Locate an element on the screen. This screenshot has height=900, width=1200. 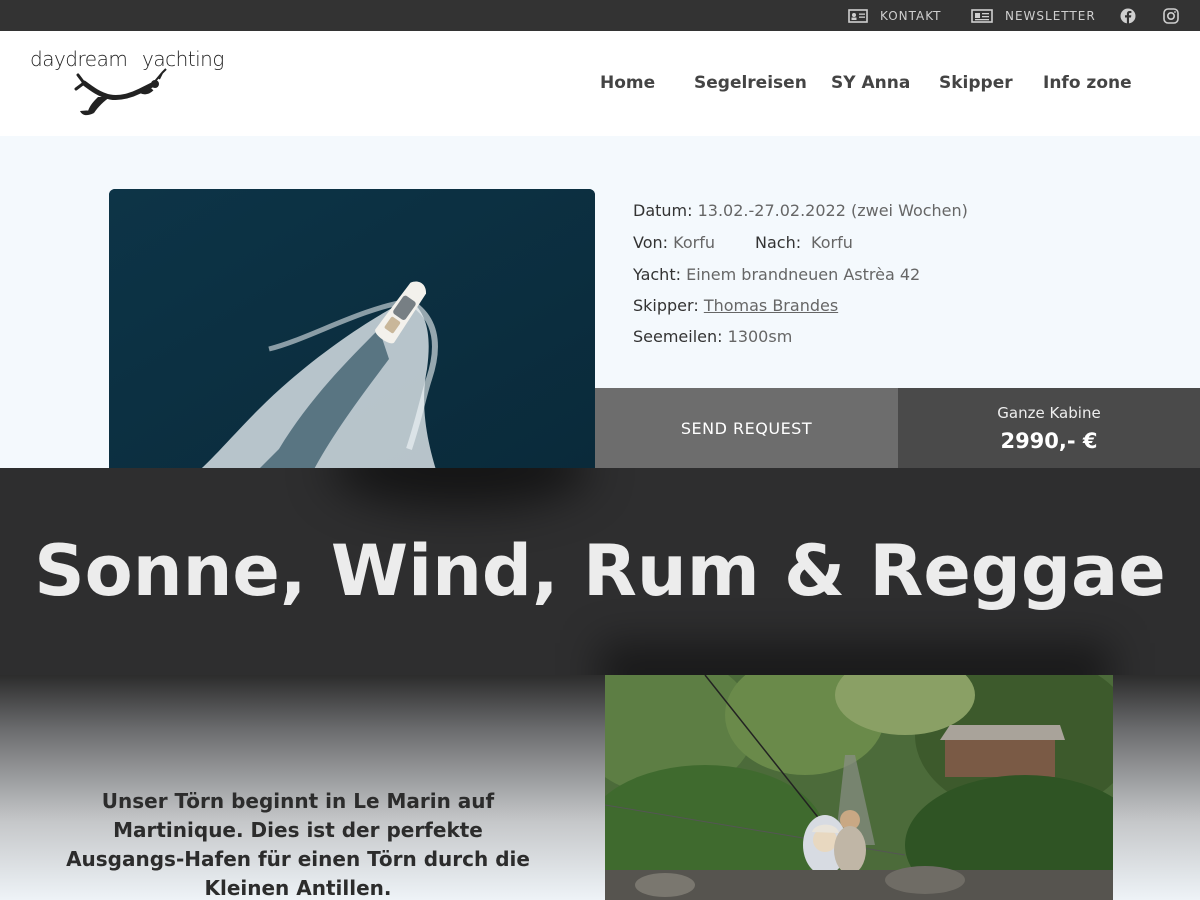
seemeilen-row: Seemeilen: 1300sm is located at coordinates (712, 336).